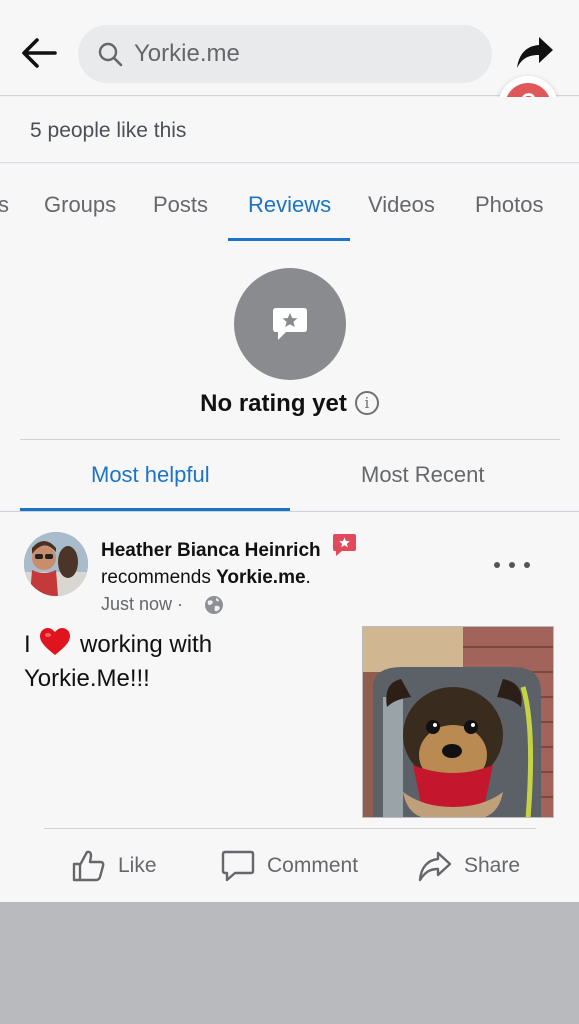 This screenshot has width=579, height=1024. I want to click on sort-most-recent: Most Recent, so click(423, 475).